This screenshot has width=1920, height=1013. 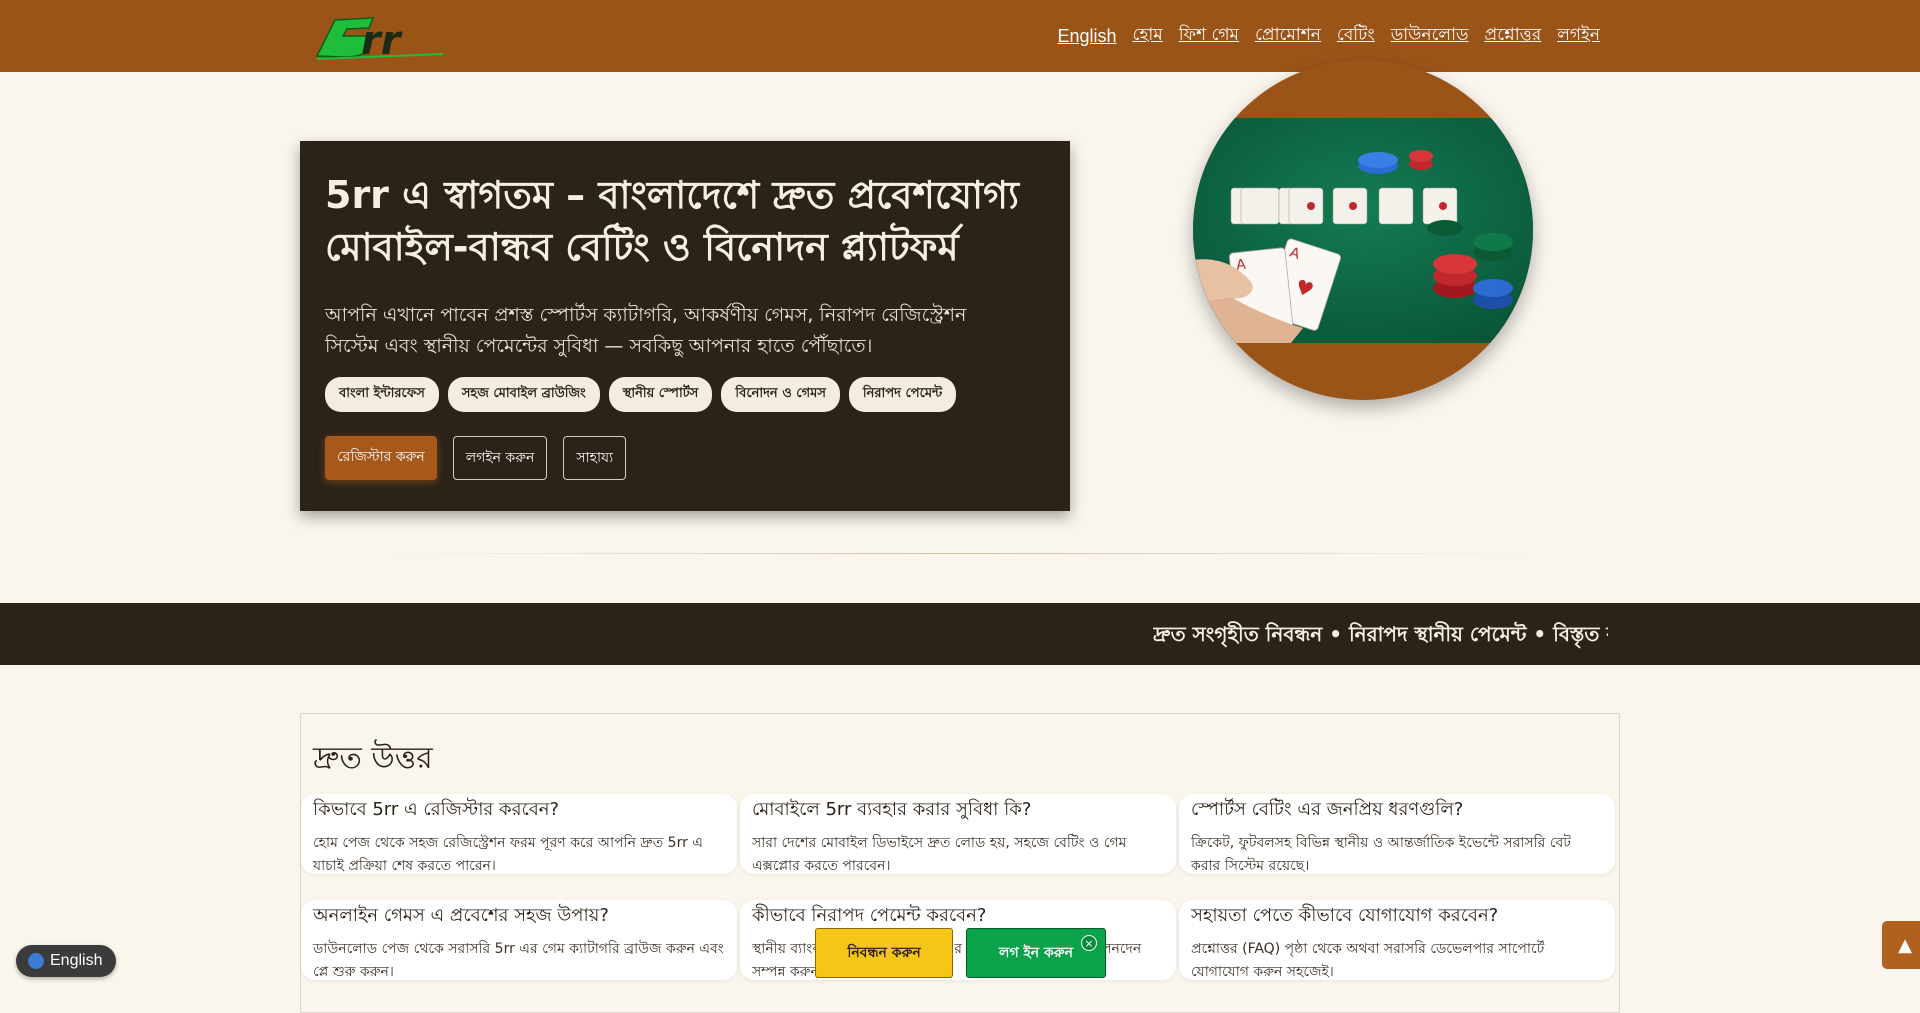 What do you see at coordinates (660, 395) in the screenshot?
I see `tag-local-sports: স্থানীয় স্পোর্টস` at bounding box center [660, 395].